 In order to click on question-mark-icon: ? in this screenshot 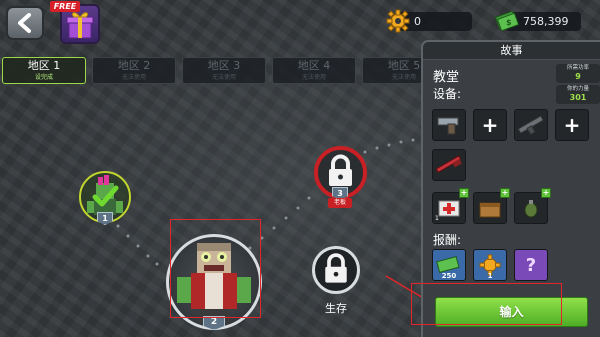, I will do `click(531, 265)`.